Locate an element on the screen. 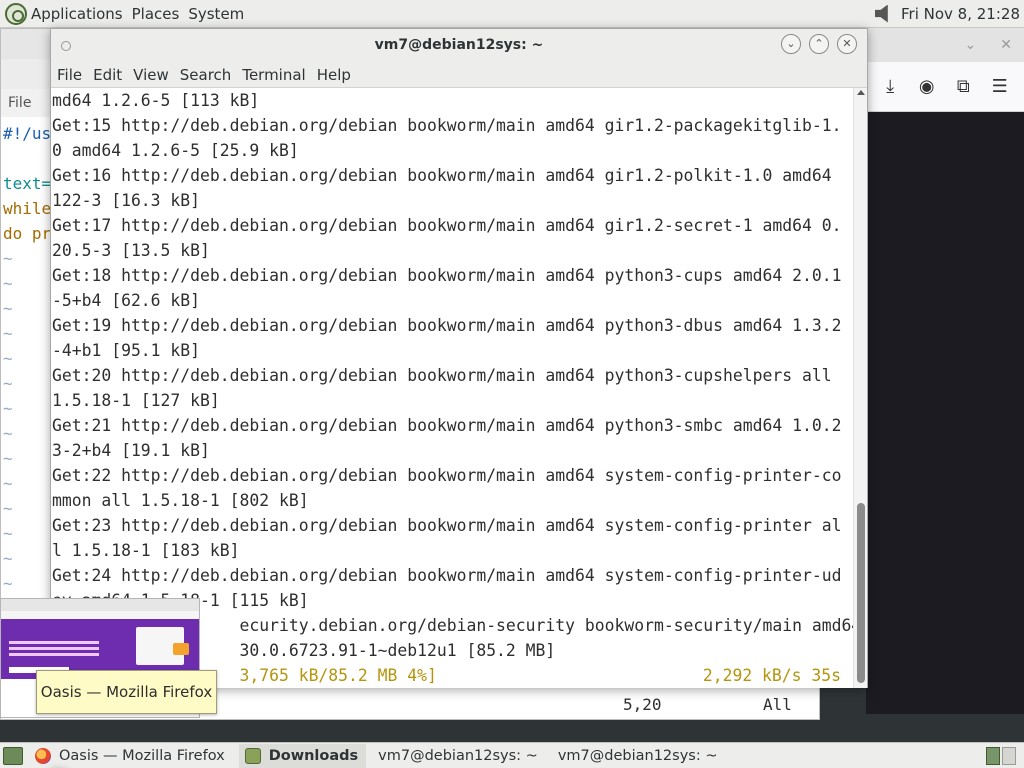  task-label: Oasis — Mozilla Firefox is located at coordinates (142, 755).